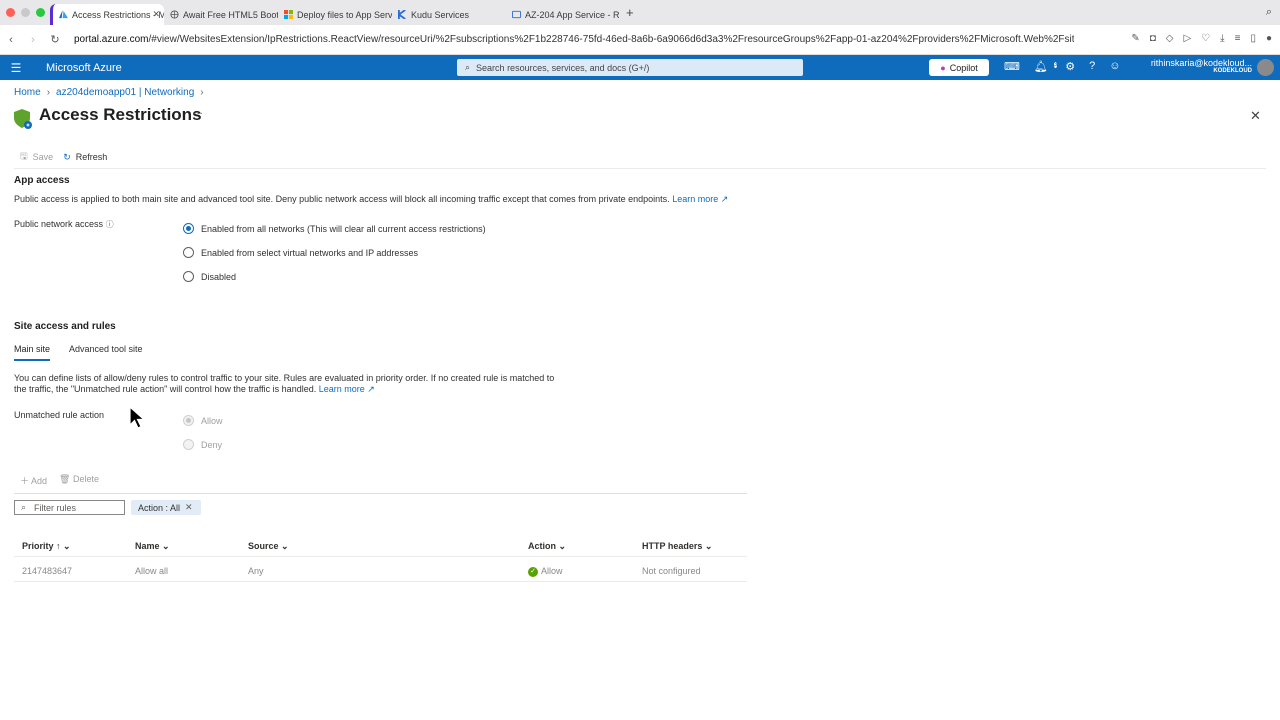  What do you see at coordinates (65, 326) in the screenshot?
I see `site-access-heading: Site access and rules` at bounding box center [65, 326].